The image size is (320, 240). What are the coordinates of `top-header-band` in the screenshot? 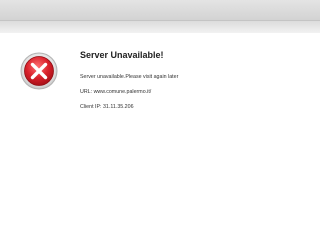 It's located at (160, 10).